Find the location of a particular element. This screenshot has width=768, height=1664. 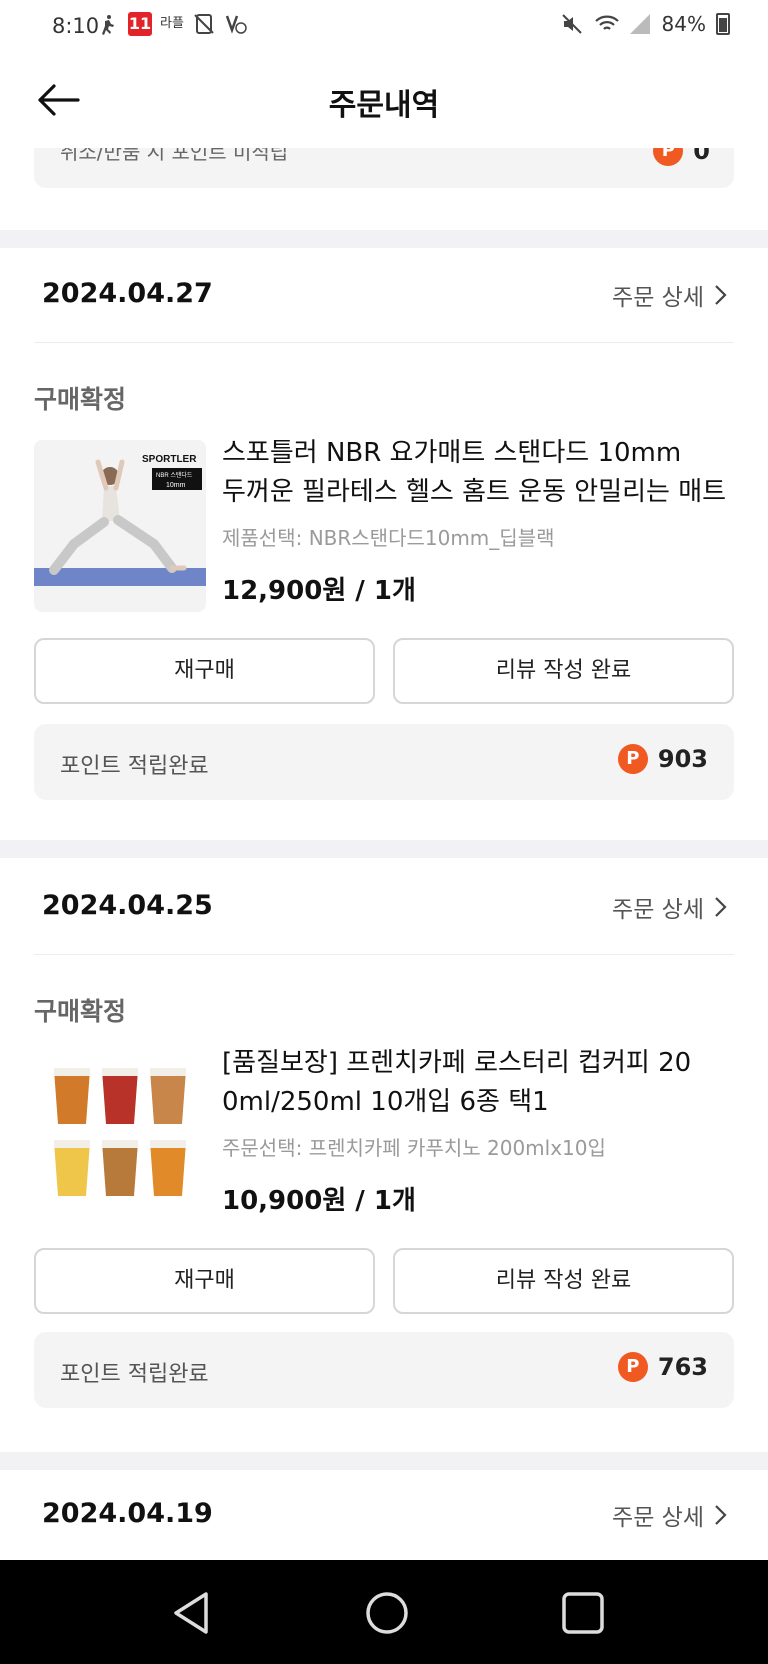

previous-order-point-box: 취소/반품 시 포인트 미적립 P 0 is located at coordinates (384, 168).